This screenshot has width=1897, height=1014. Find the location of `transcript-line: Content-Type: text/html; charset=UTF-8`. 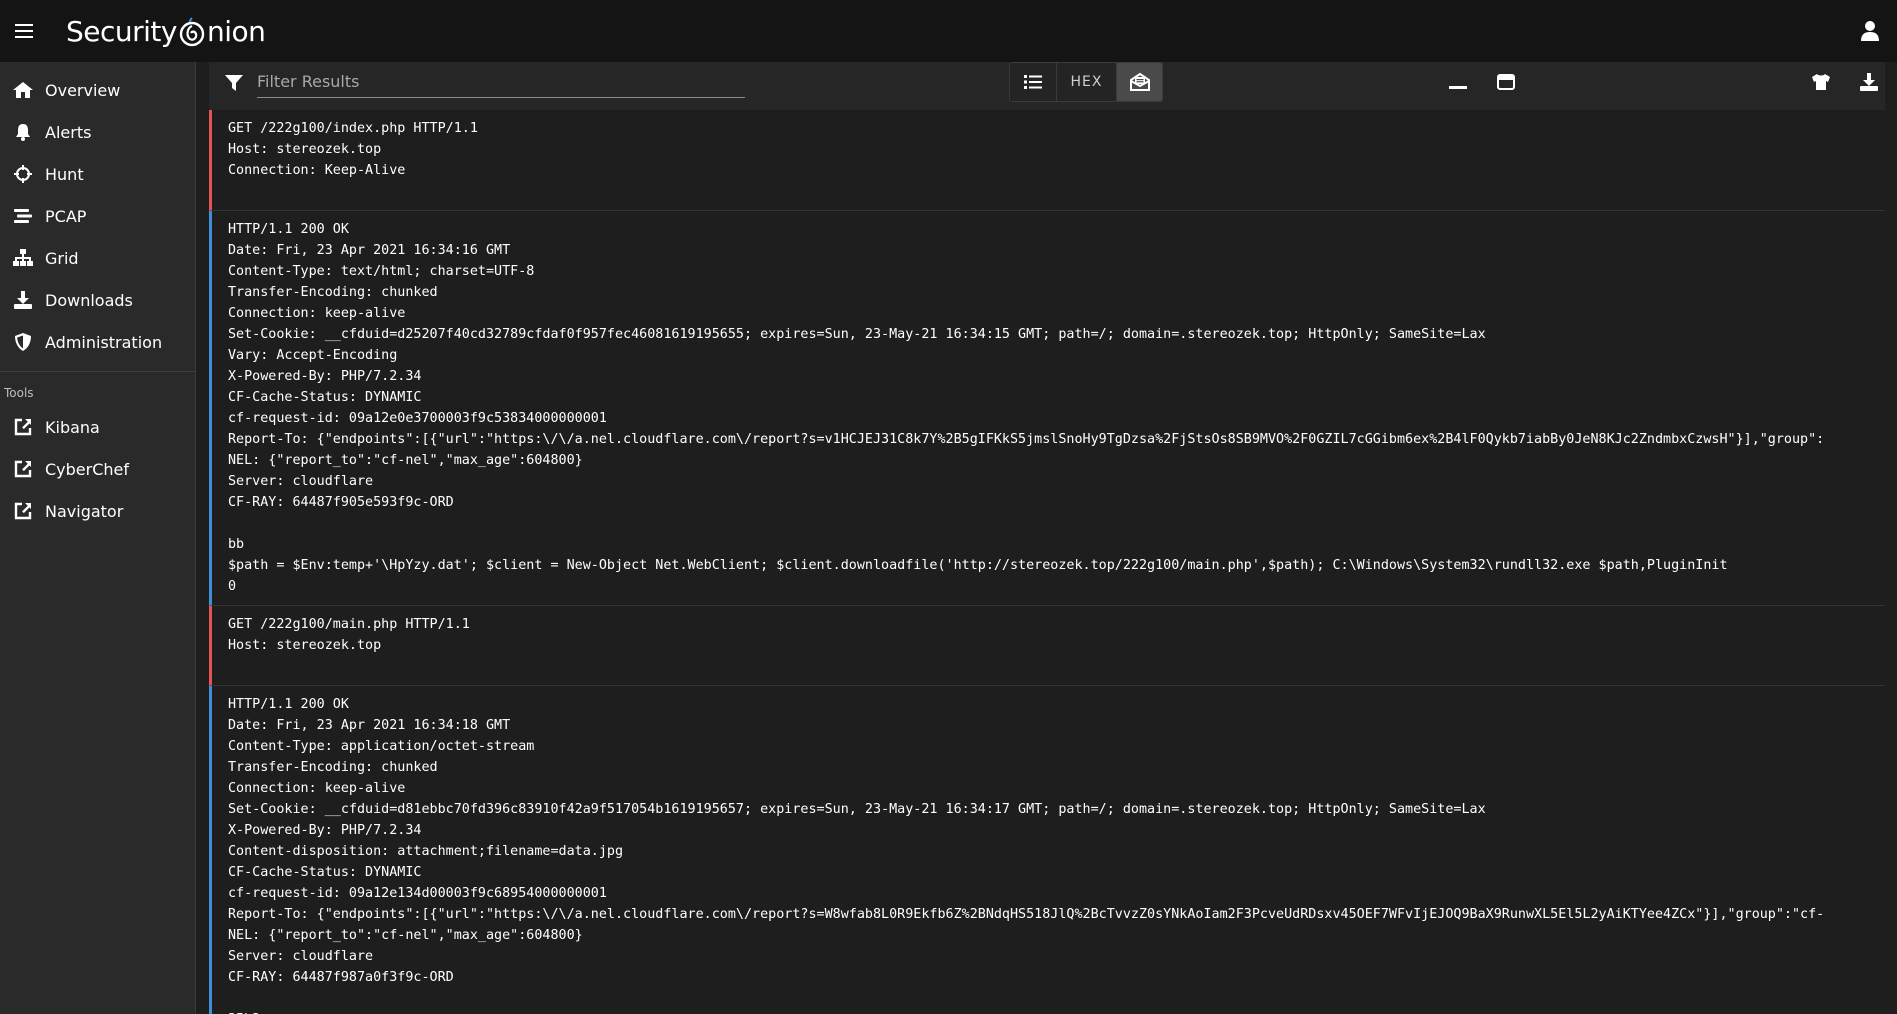

transcript-line: Content-Type: text/html; charset=UTF-8 is located at coordinates (381, 271).